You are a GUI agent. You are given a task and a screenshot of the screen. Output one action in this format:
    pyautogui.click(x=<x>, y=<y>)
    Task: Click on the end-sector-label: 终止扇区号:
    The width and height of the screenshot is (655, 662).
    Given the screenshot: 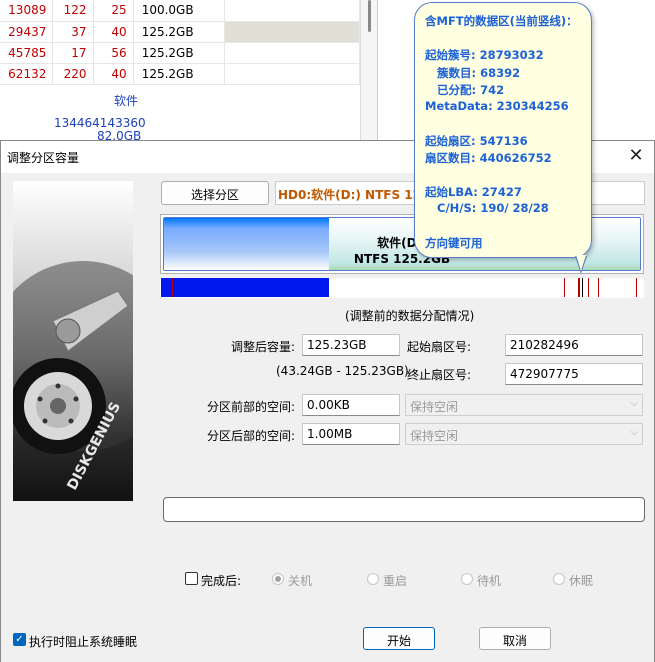 What is the action you would take?
    pyautogui.click(x=439, y=375)
    